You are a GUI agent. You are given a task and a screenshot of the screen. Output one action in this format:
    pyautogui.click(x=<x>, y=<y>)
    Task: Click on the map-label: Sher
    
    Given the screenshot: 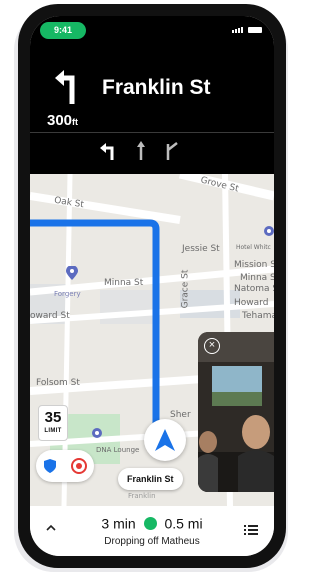 What is the action you would take?
    pyautogui.click(x=180, y=415)
    